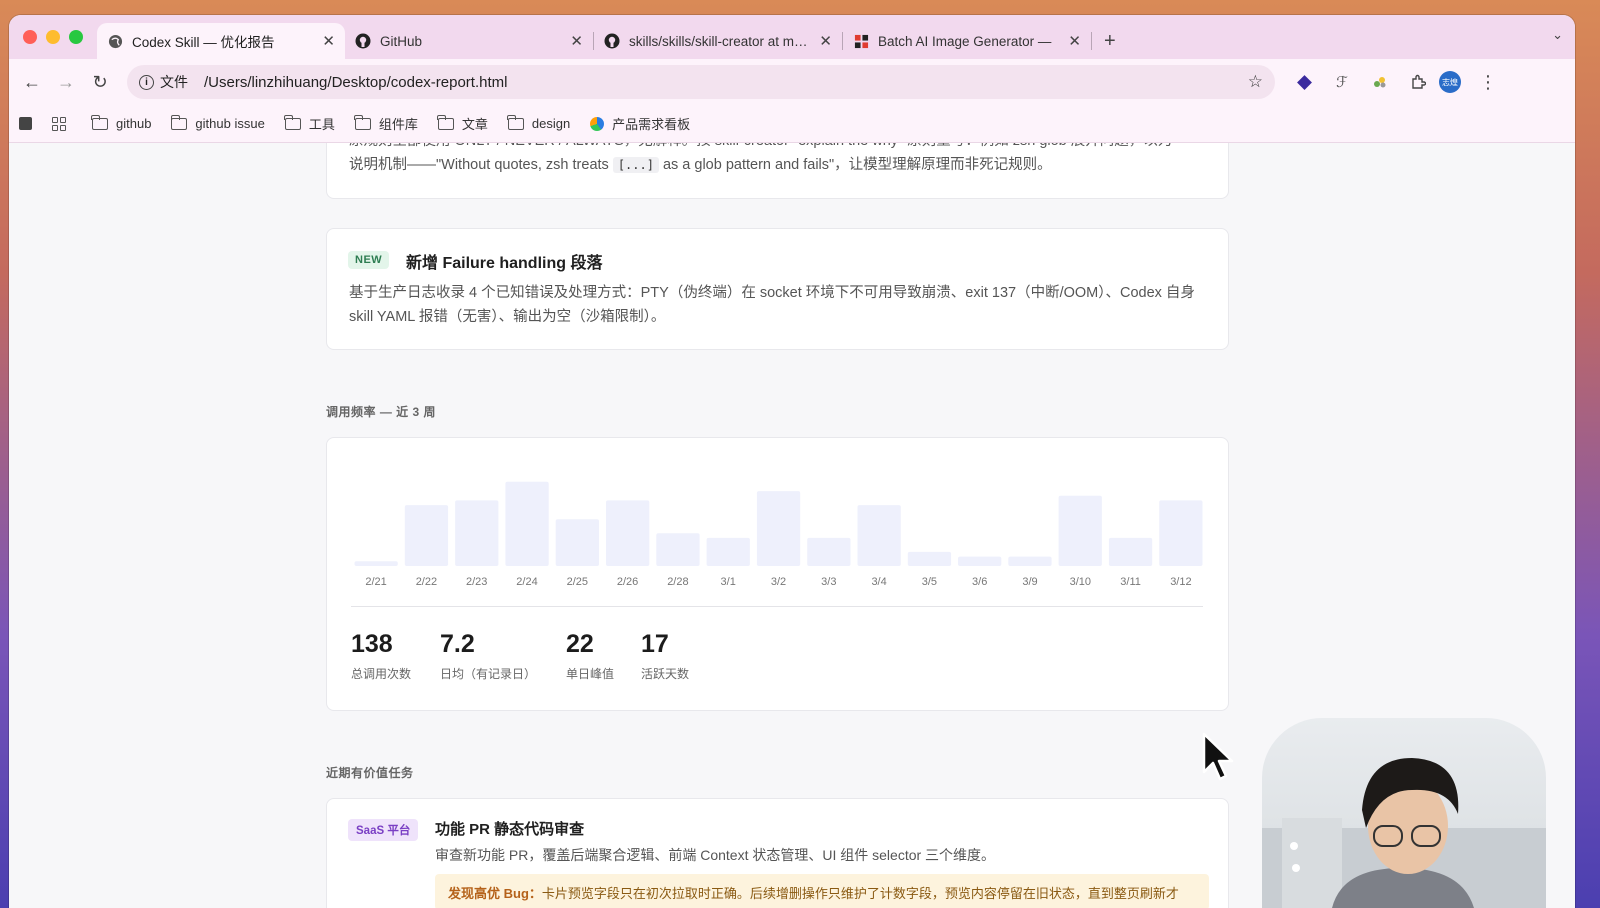 This screenshot has height=908, width=1600. Describe the element at coordinates (383, 830) in the screenshot. I see `saas-platform-badge: SaaS 平台` at that location.